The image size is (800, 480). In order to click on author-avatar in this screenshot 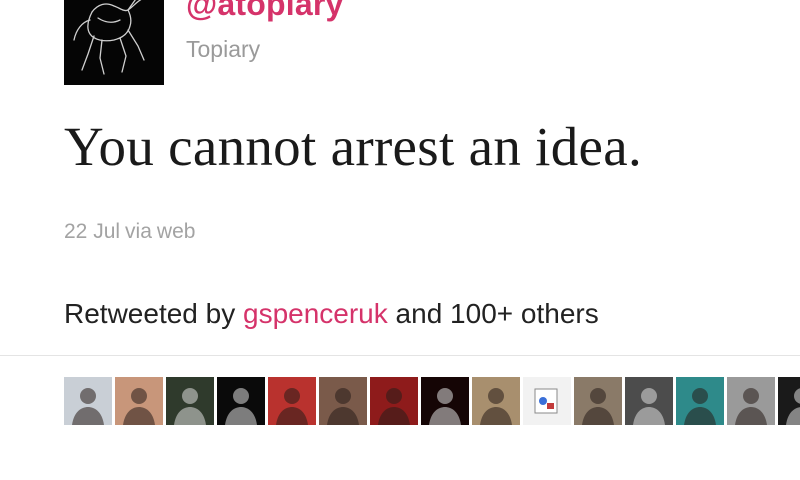, I will do `click(114, 42)`.